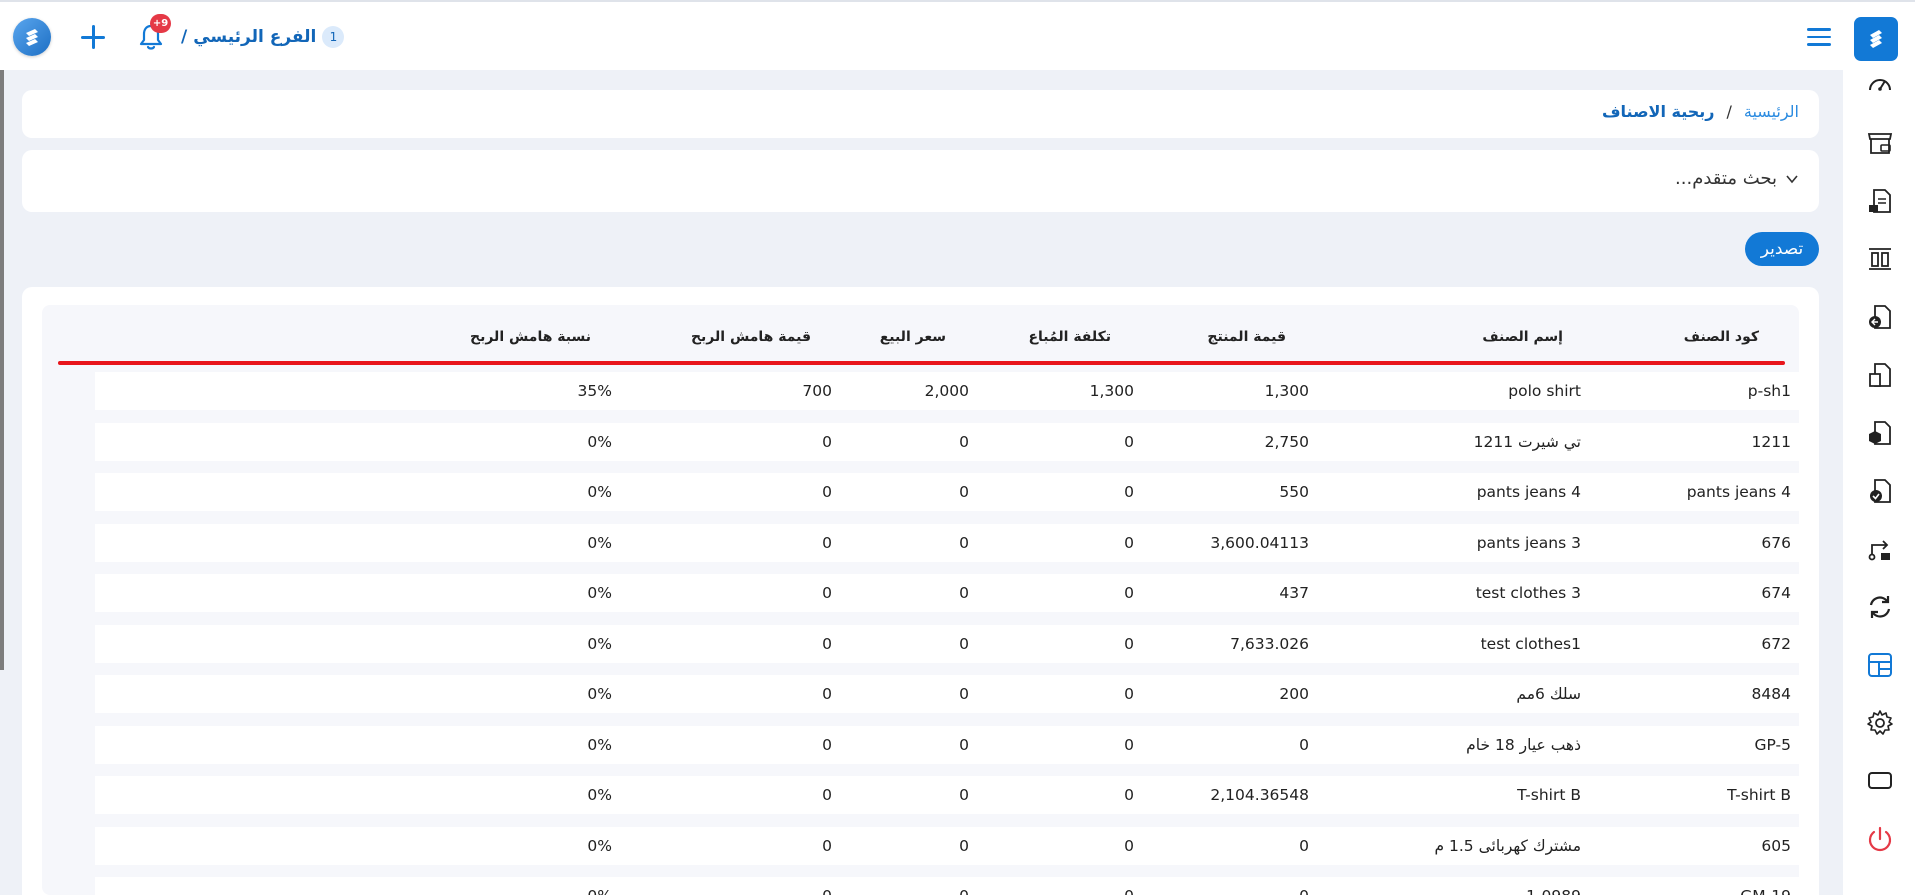 Image resolution: width=1915 pixels, height=895 pixels. I want to click on brand-avatar, so click(32, 37).